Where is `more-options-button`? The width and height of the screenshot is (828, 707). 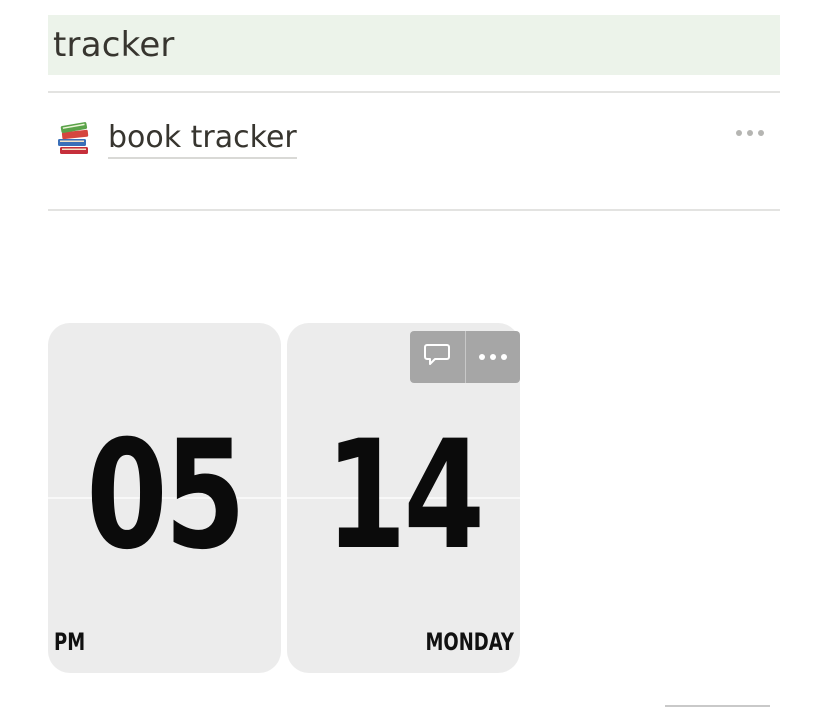 more-options-button is located at coordinates (493, 357).